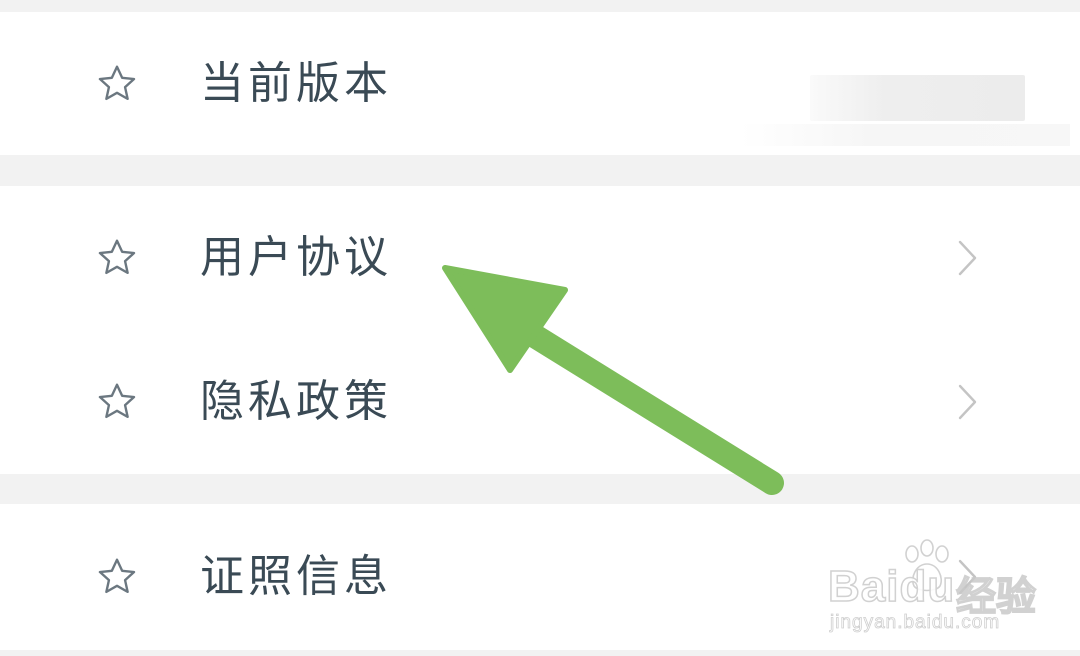 The height and width of the screenshot is (656, 1080). Describe the element at coordinates (296, 257) in the screenshot. I see `settings-row-label: 用户协议` at that location.